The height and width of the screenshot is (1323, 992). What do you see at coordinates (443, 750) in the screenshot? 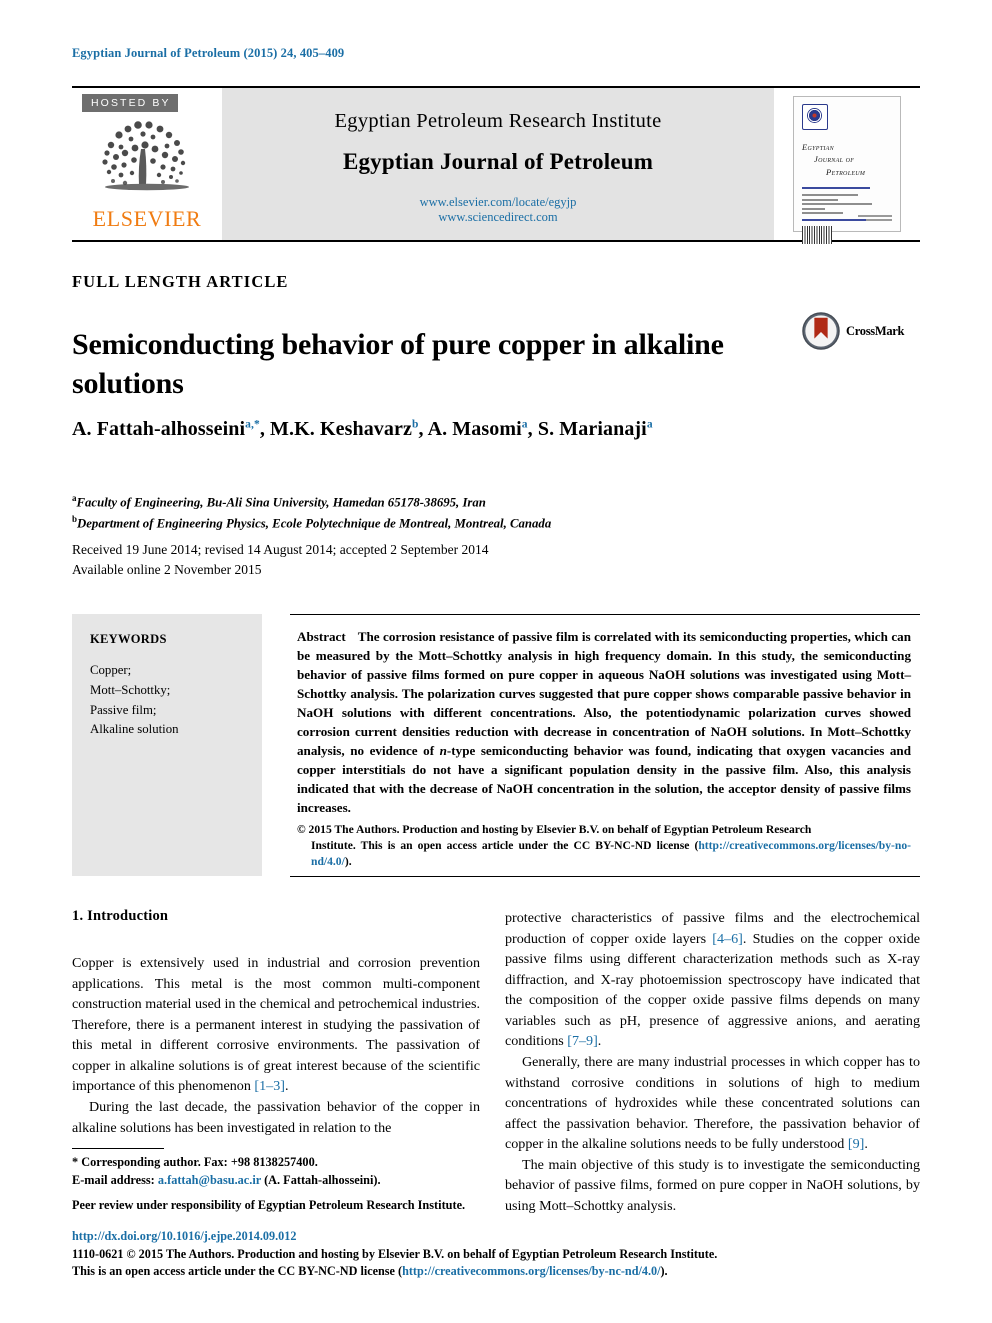
I see `abstract-italic-n: n` at bounding box center [443, 750].